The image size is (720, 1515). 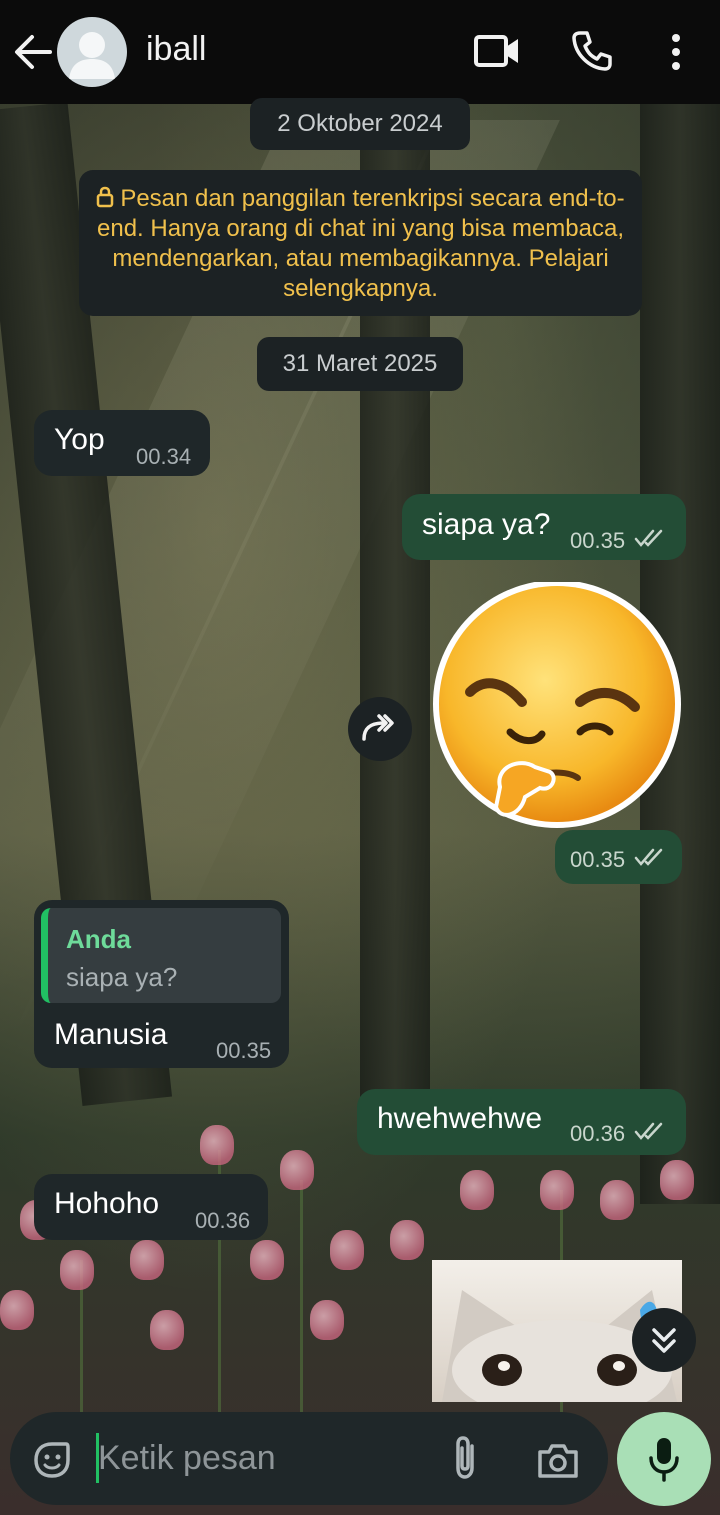 What do you see at coordinates (161, 955) in the screenshot?
I see `quoted-reply: Anda siapa ya?` at bounding box center [161, 955].